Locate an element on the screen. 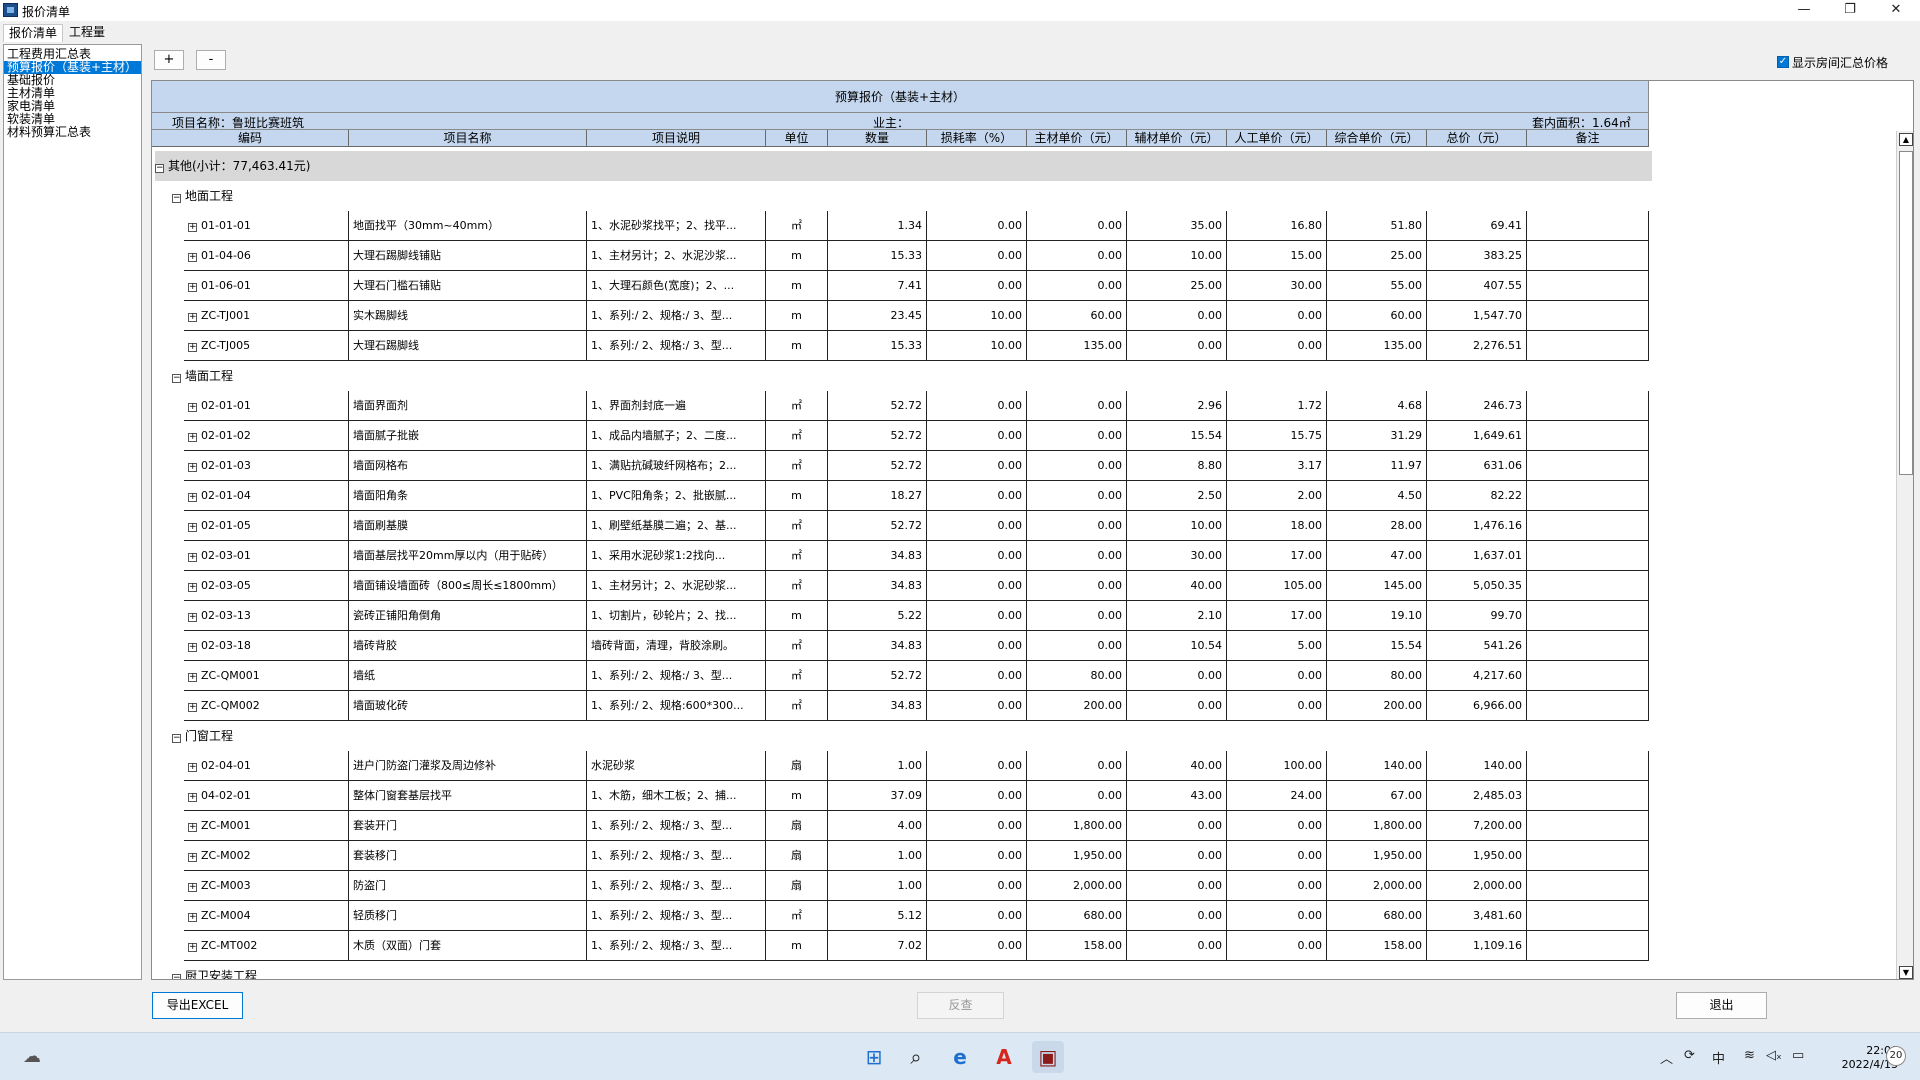  review-button: 反查 is located at coordinates (960, 1005).